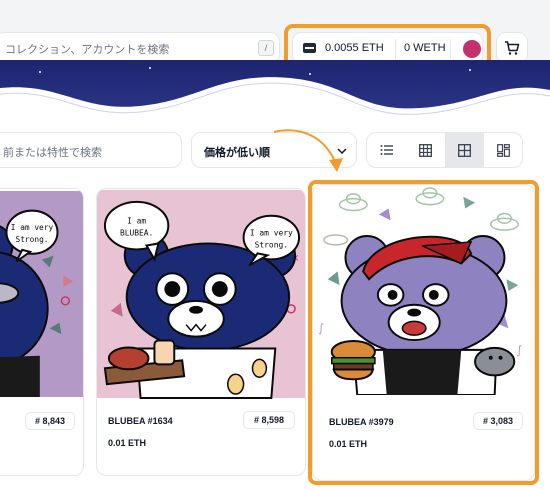 Image resolution: width=550 pixels, height=490 pixels. I want to click on cart-icon, so click(512, 48).